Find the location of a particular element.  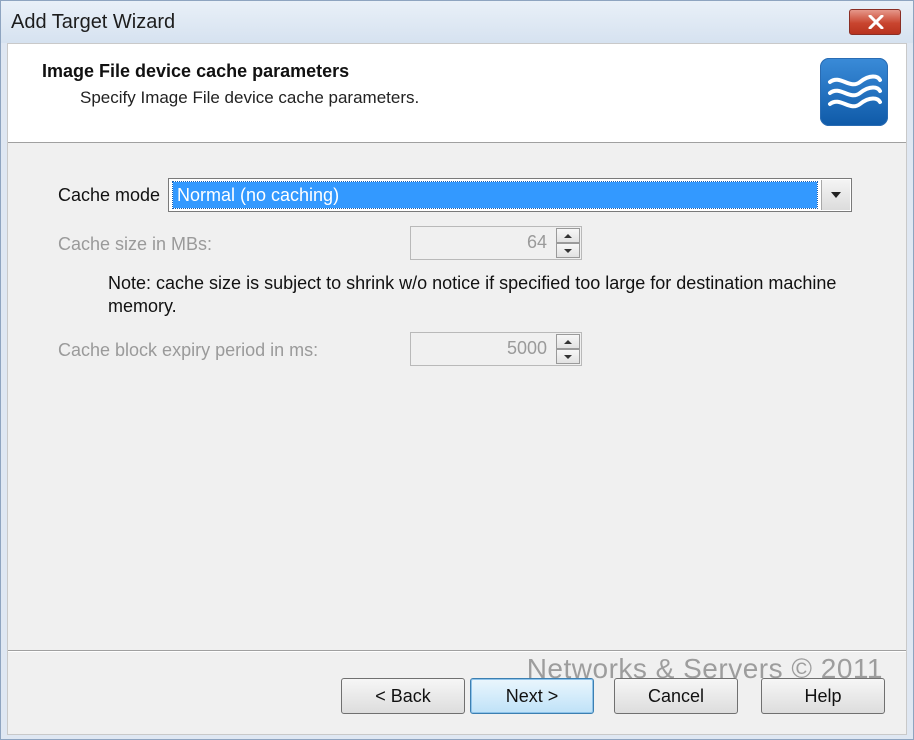

chevron-down-icon is located at coordinates (836, 195).